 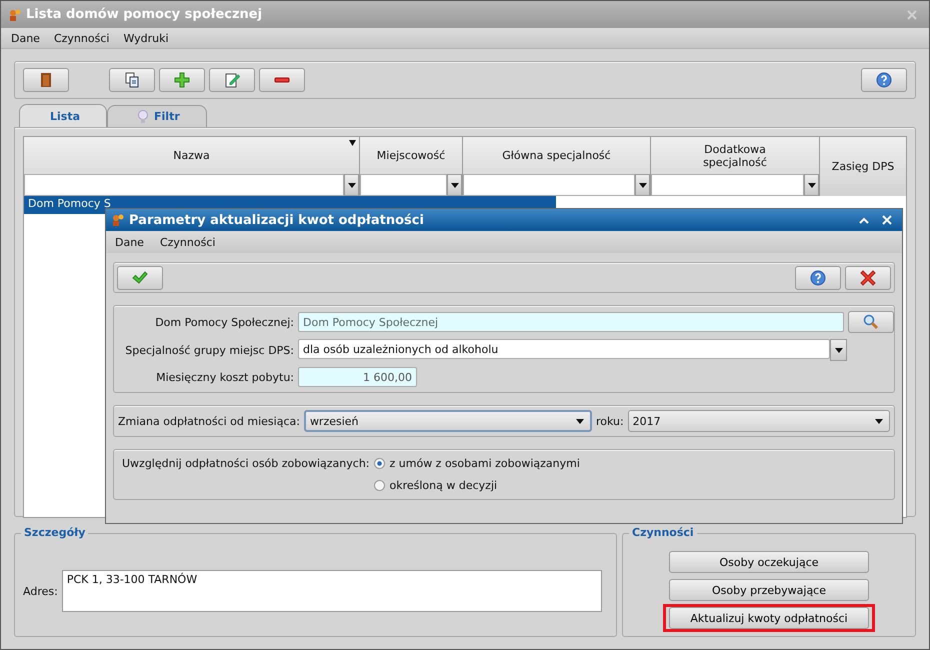 I want to click on edit-icon, so click(x=232, y=80).